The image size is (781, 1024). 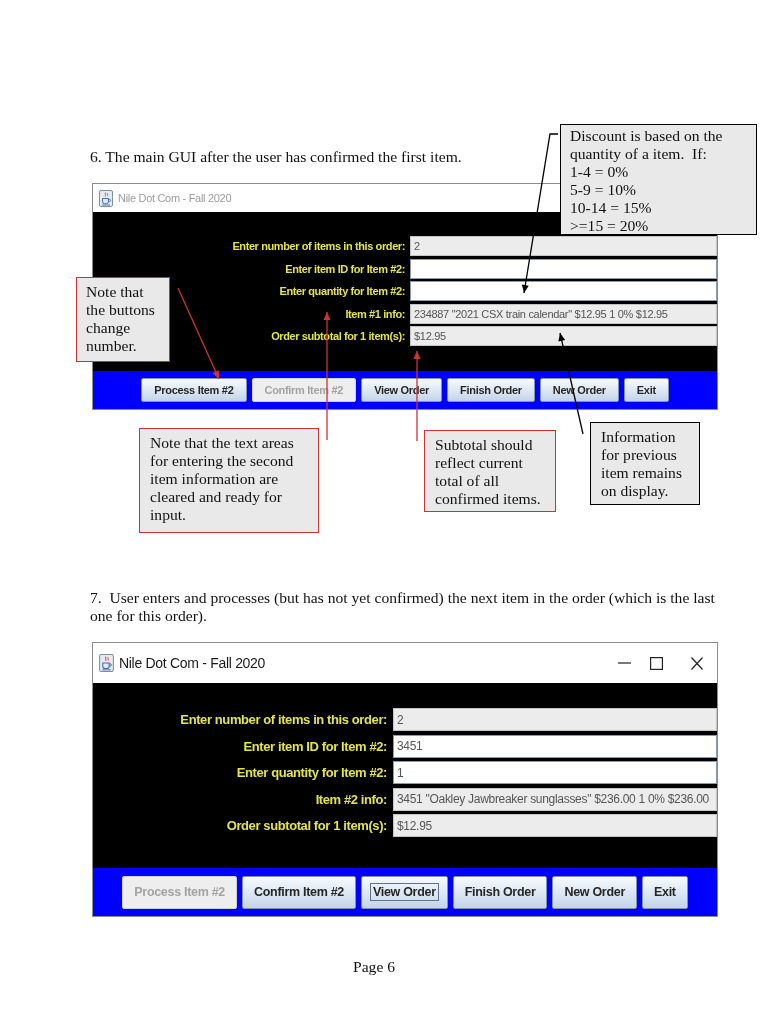 I want to click on step-caption: 6. The main GUI after the user has confirmed the first item., so click(x=276, y=157).